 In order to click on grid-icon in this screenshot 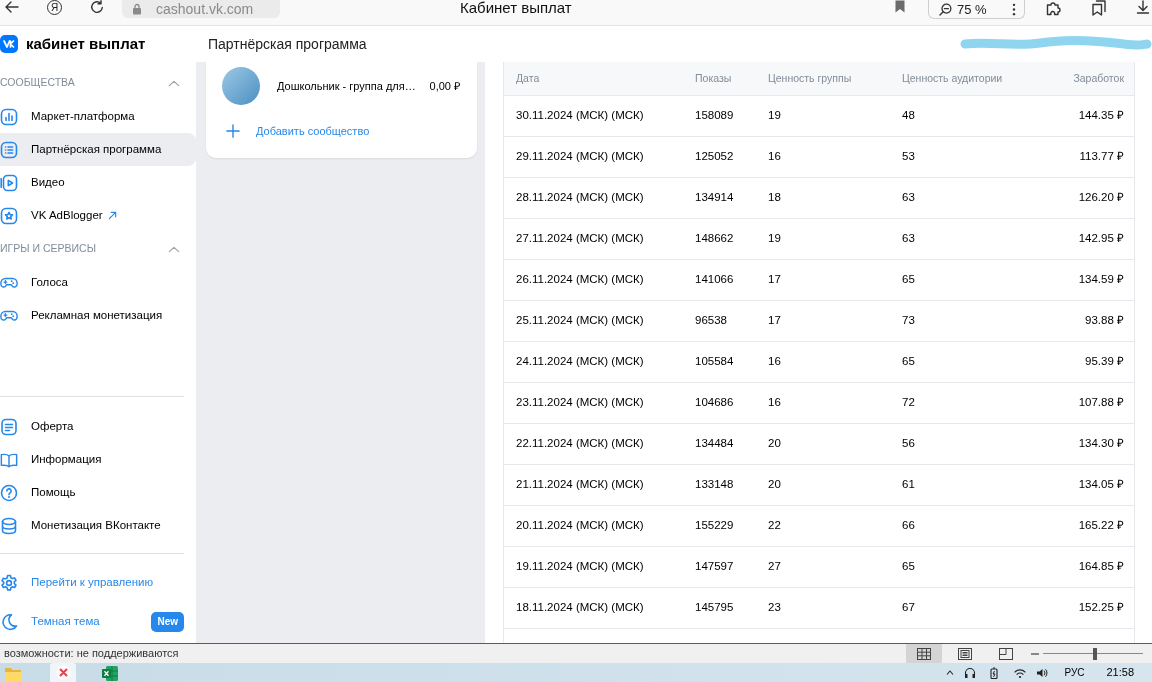, I will do `click(924, 653)`.